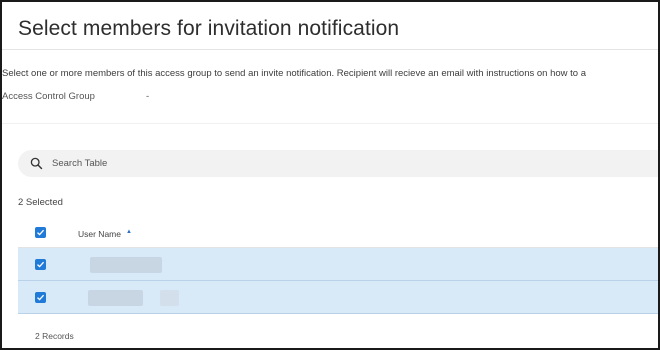 The image size is (660, 350). What do you see at coordinates (338, 234) in the screenshot?
I see `table-header: User Name ▲` at bounding box center [338, 234].